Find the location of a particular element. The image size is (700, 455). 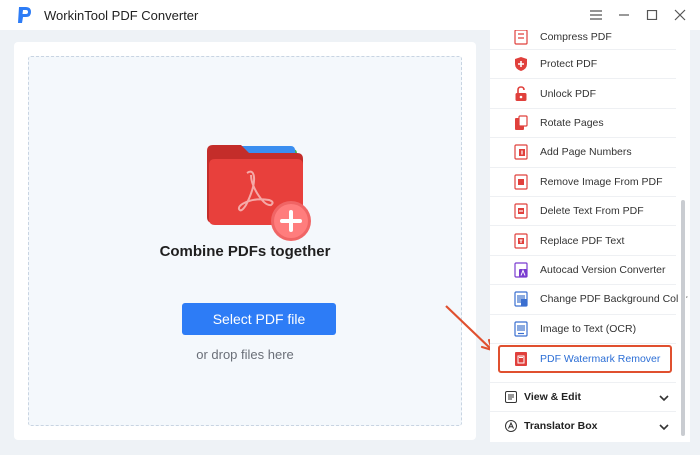

compress-icon is located at coordinates (521, 37).